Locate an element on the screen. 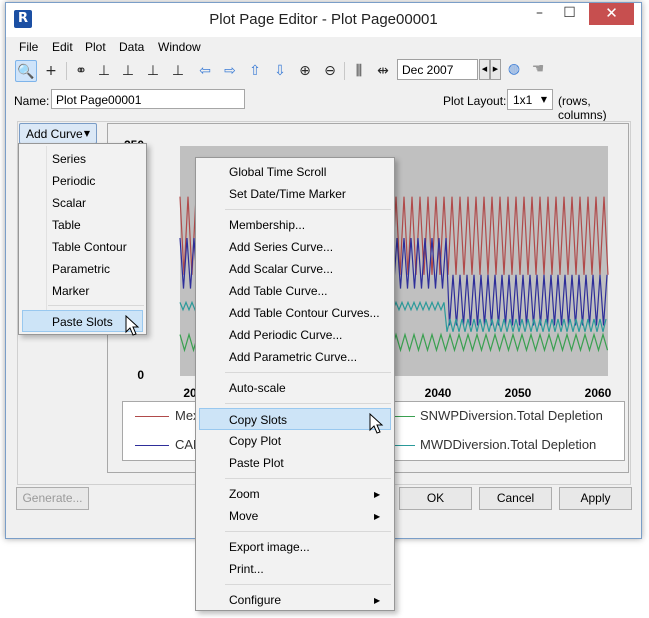  name-field: Plot Page00001 is located at coordinates (148, 99).